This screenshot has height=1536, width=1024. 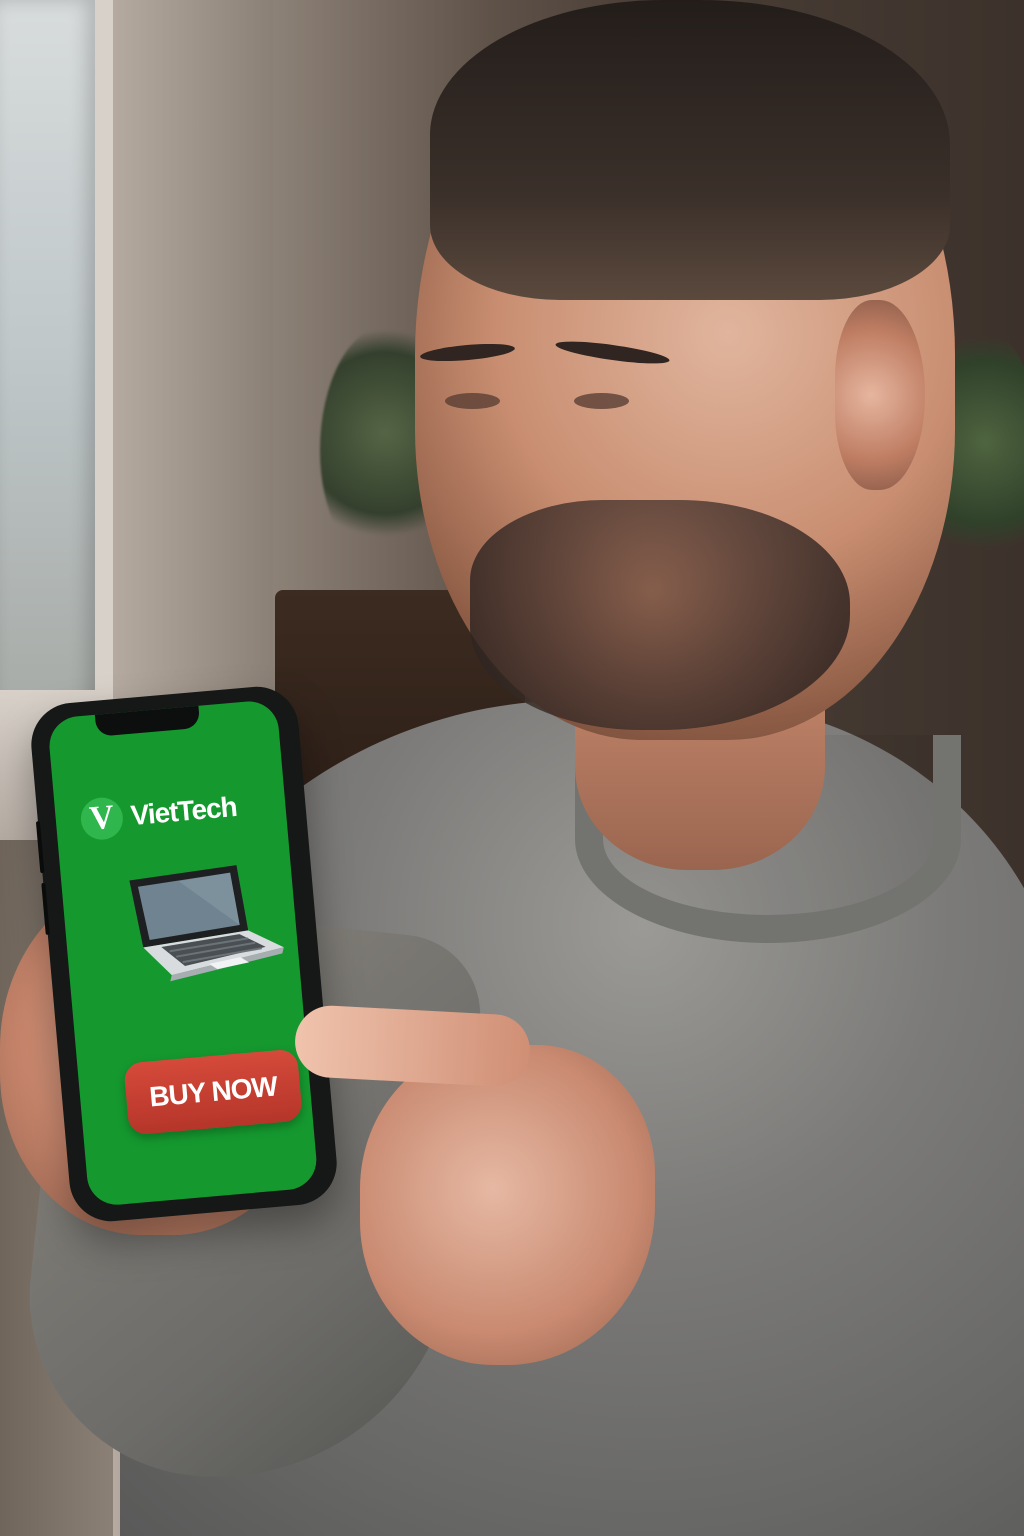 I want to click on right-eye, so click(x=601, y=401).